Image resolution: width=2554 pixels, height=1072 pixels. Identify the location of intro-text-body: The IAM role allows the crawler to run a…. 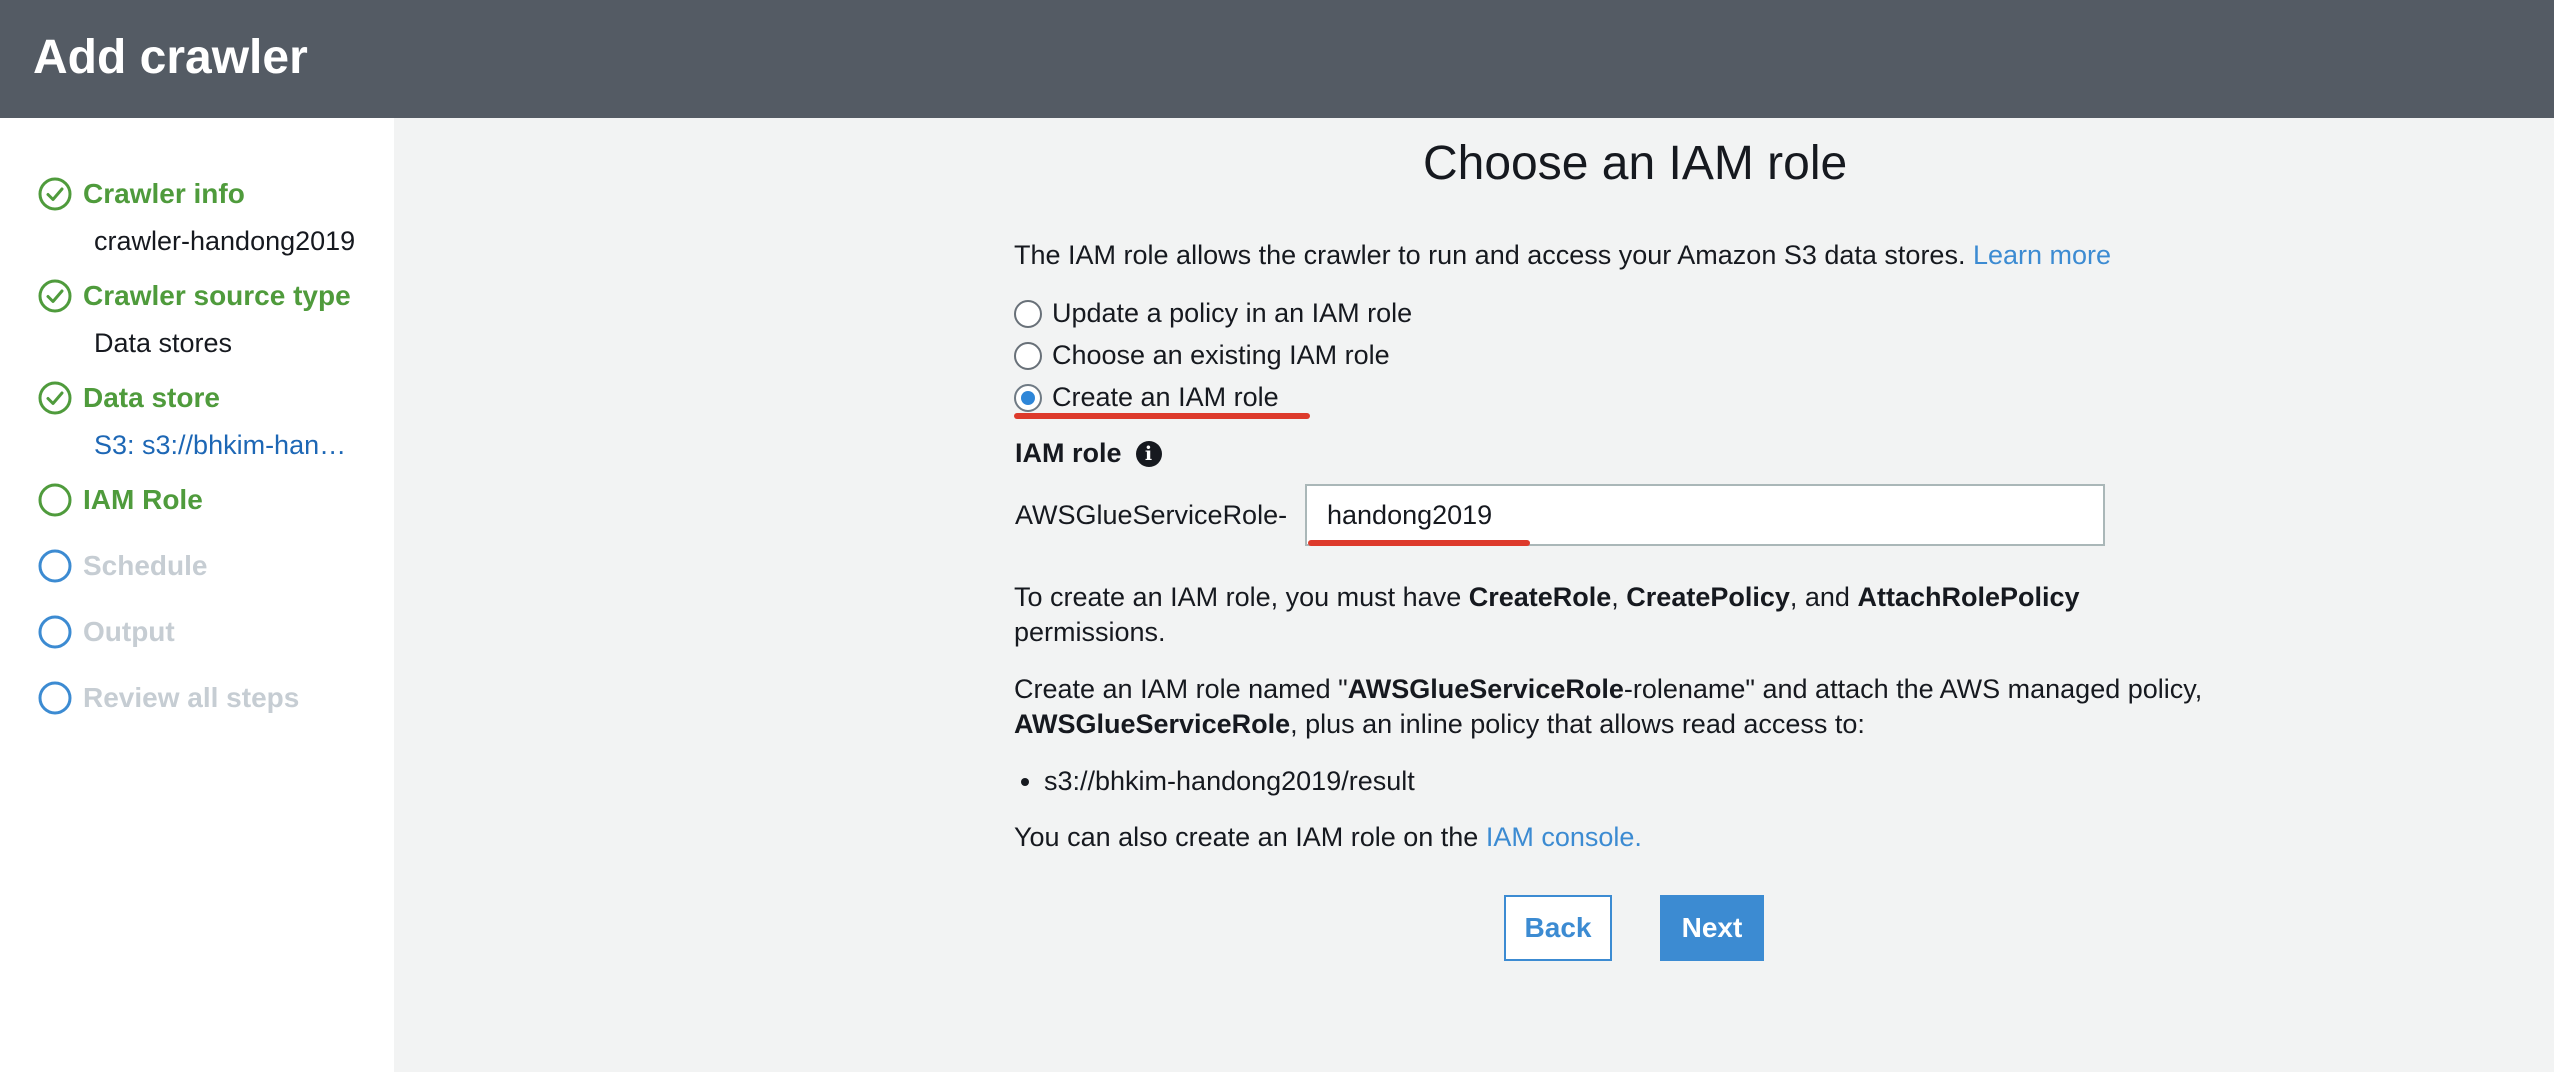
(1490, 255).